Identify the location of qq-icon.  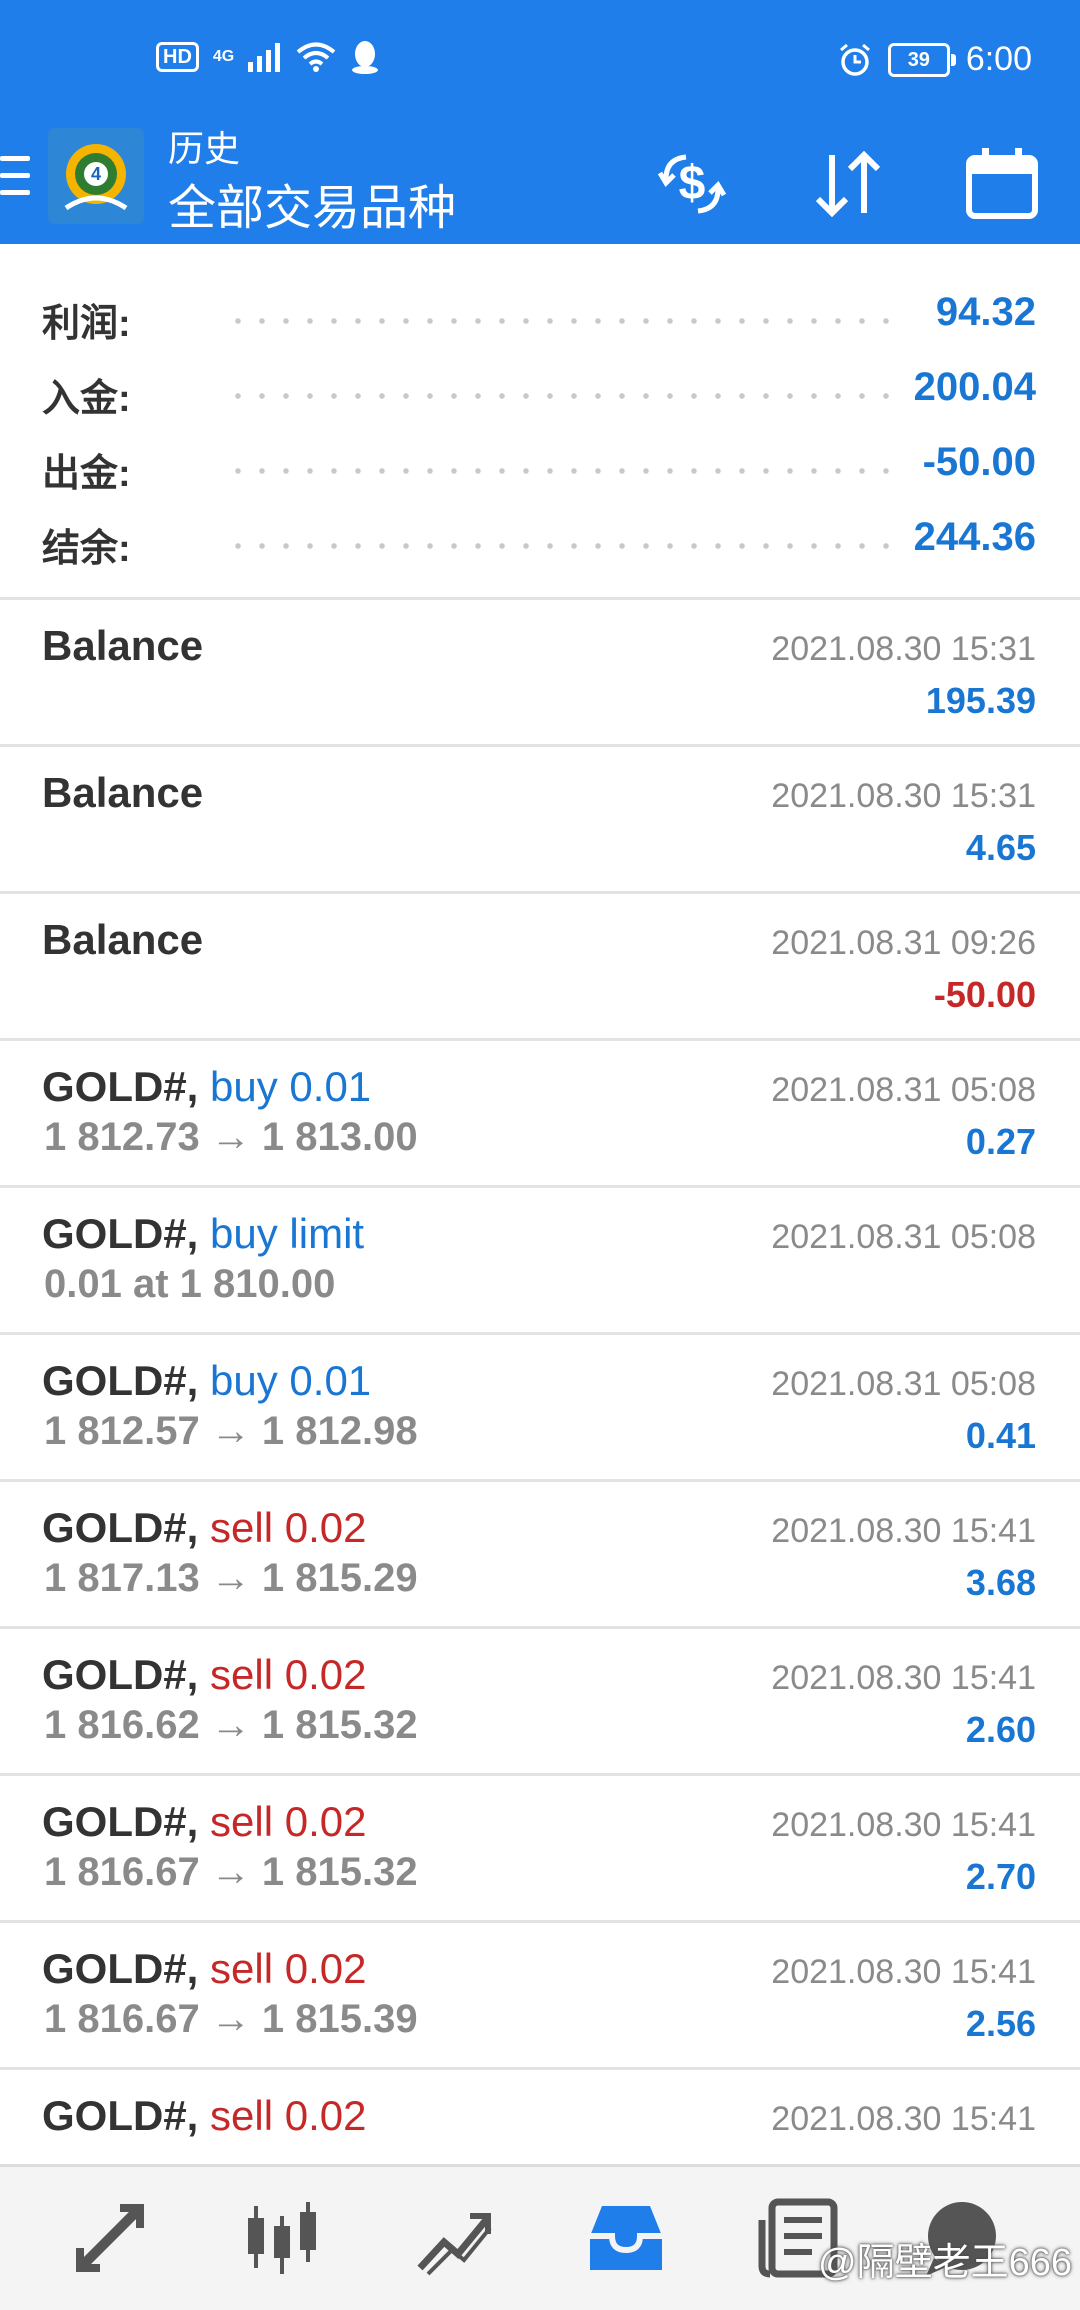
(365, 57).